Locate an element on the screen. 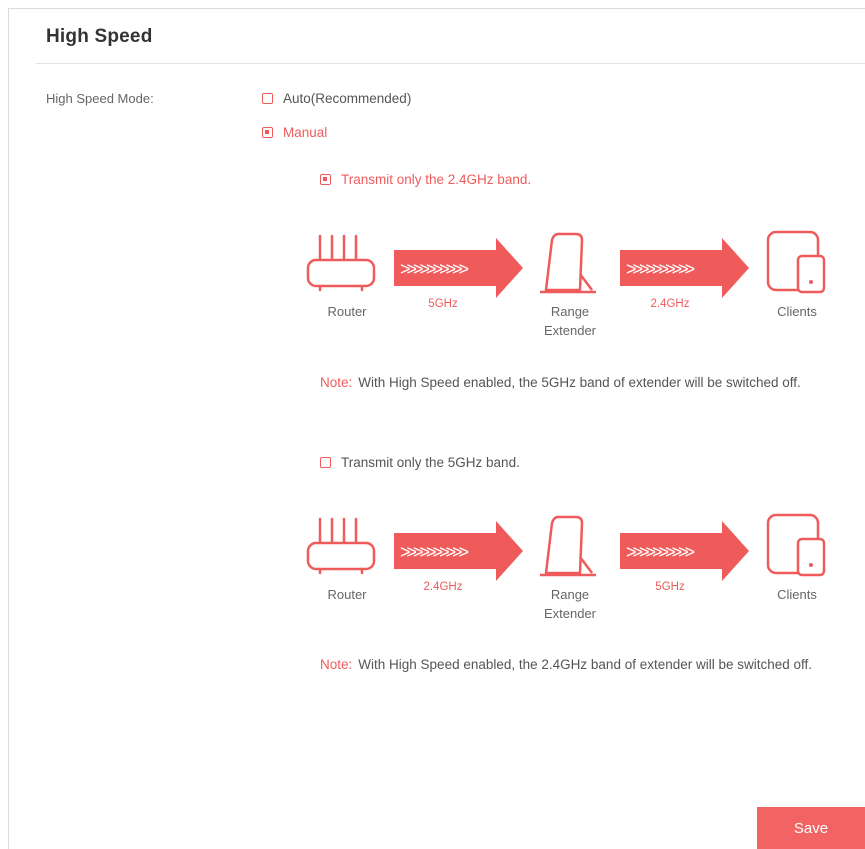 This screenshot has width=865, height=849. page-title: High Speed is located at coordinates (99, 36).